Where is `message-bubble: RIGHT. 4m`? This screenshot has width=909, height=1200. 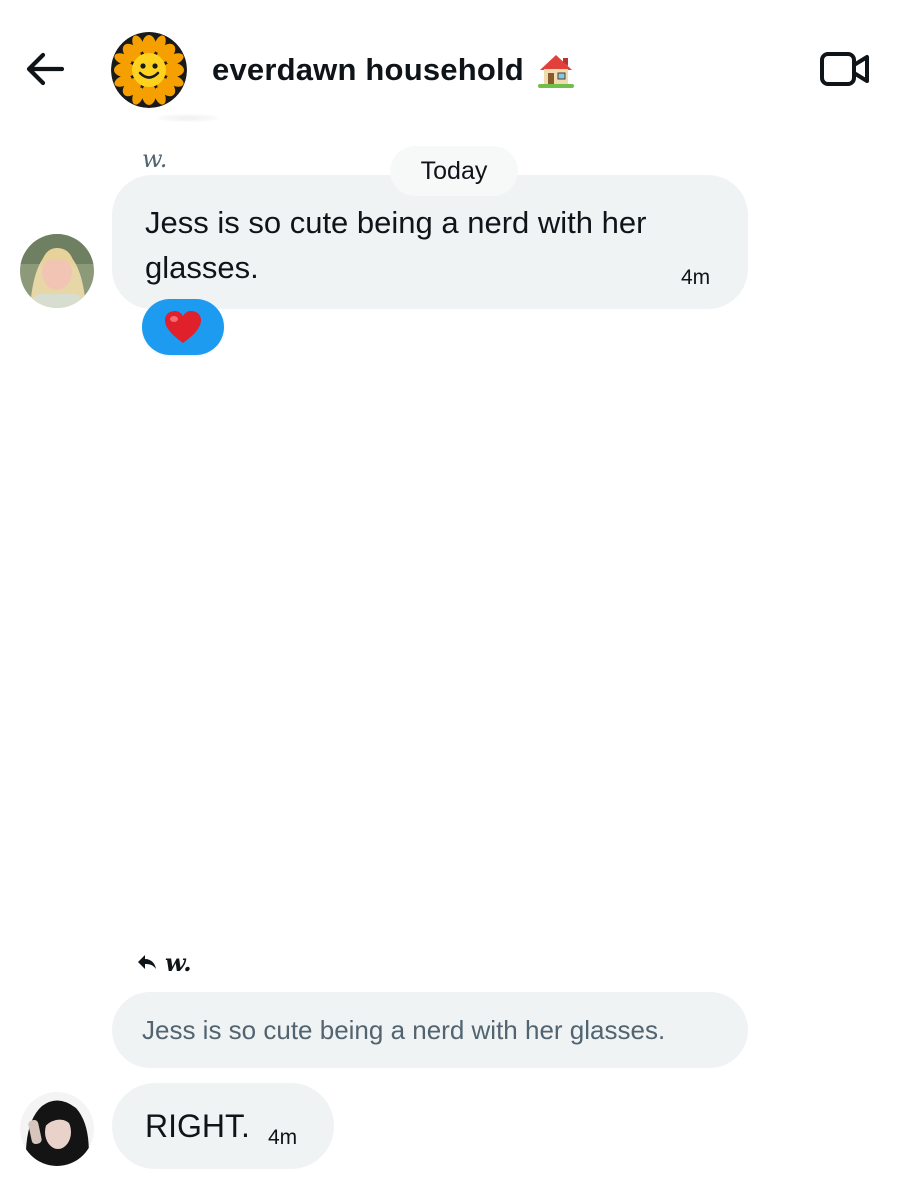
message-bubble: RIGHT. 4m is located at coordinates (223, 1126).